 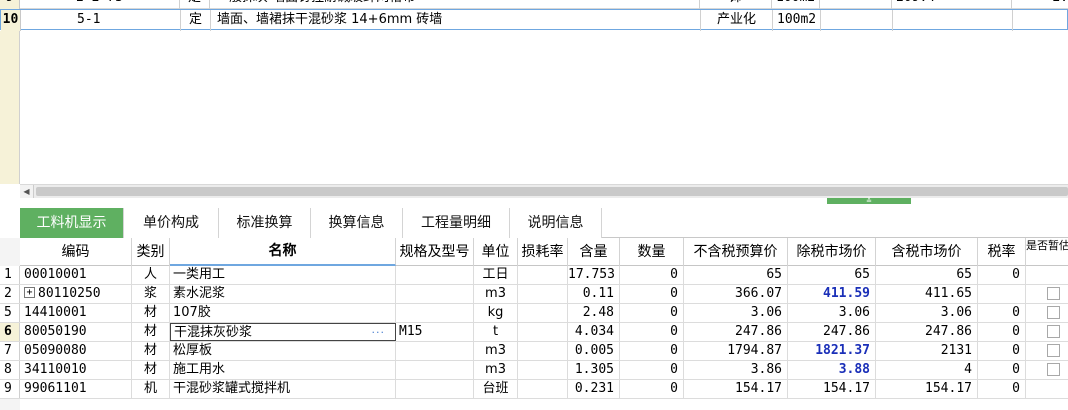 I want to click on specialty-cell: 饰, so click(x=736, y=4).